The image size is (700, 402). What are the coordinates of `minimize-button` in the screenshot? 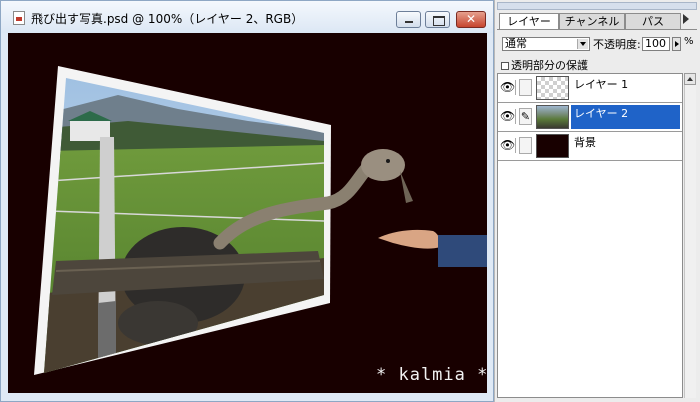 It's located at (408, 19).